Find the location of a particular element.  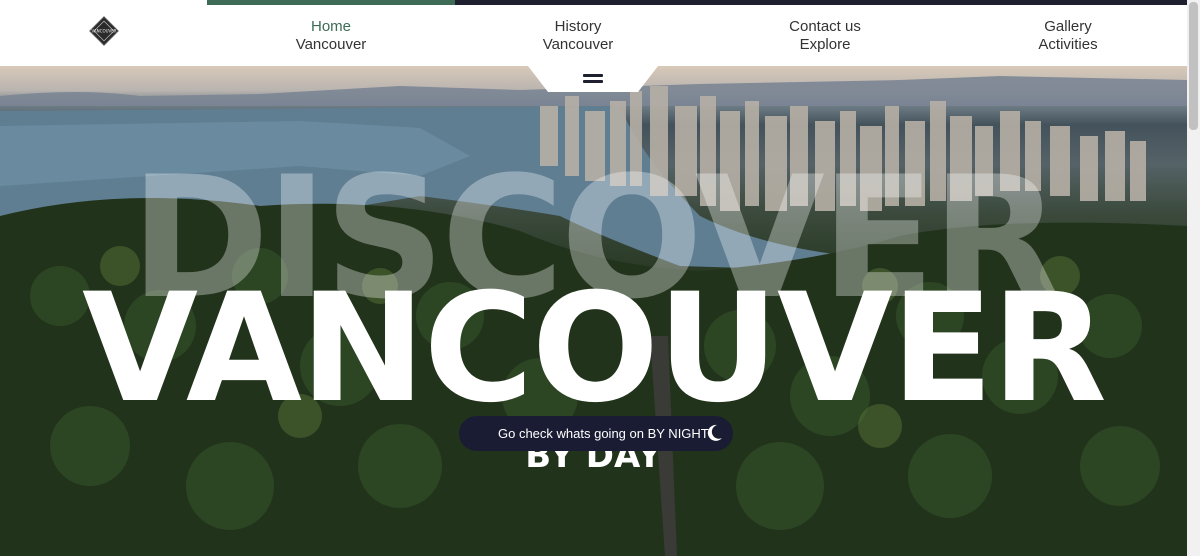

nav-item-contact: Contact us Explore is located at coordinates (825, 36).